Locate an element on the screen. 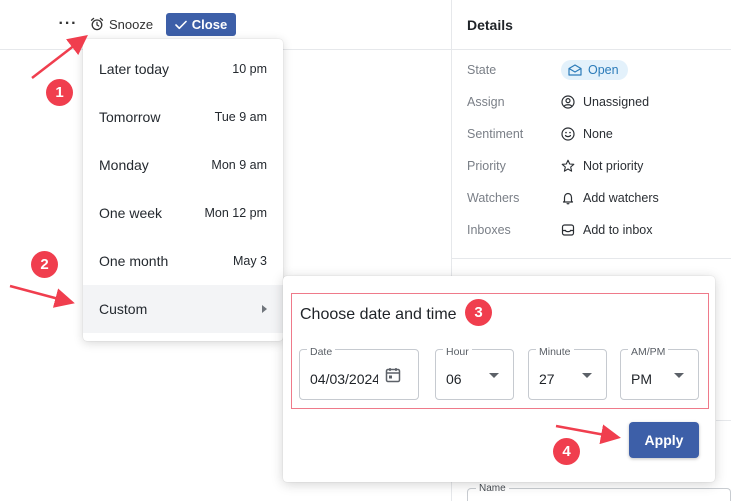  annotation-badge-4: 4 is located at coordinates (566, 451).